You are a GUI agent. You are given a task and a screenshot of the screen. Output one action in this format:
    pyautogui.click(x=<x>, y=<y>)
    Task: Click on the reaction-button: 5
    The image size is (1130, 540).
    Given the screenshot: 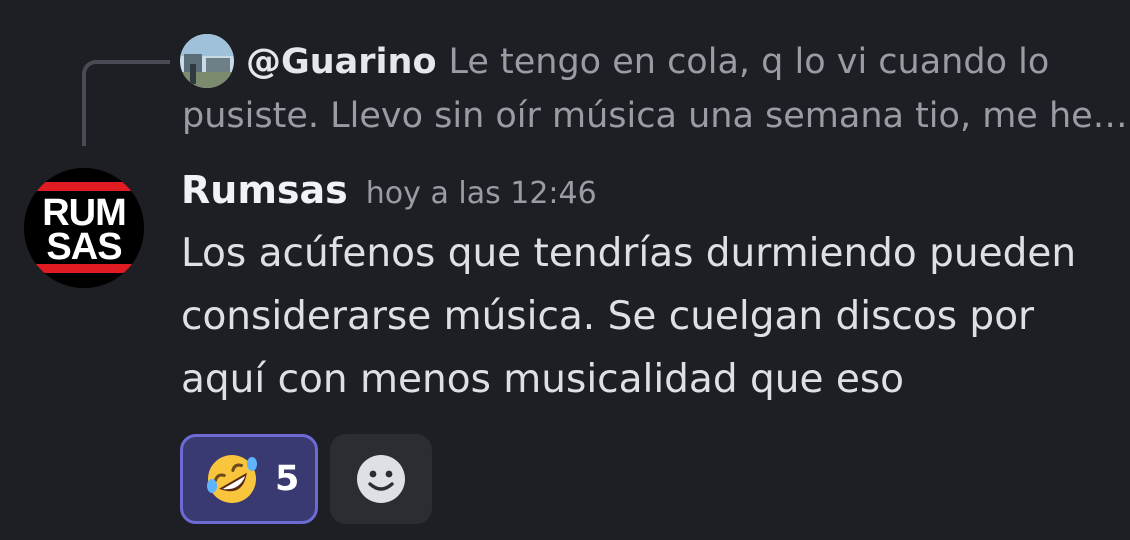 What is the action you would take?
    pyautogui.click(x=249, y=479)
    